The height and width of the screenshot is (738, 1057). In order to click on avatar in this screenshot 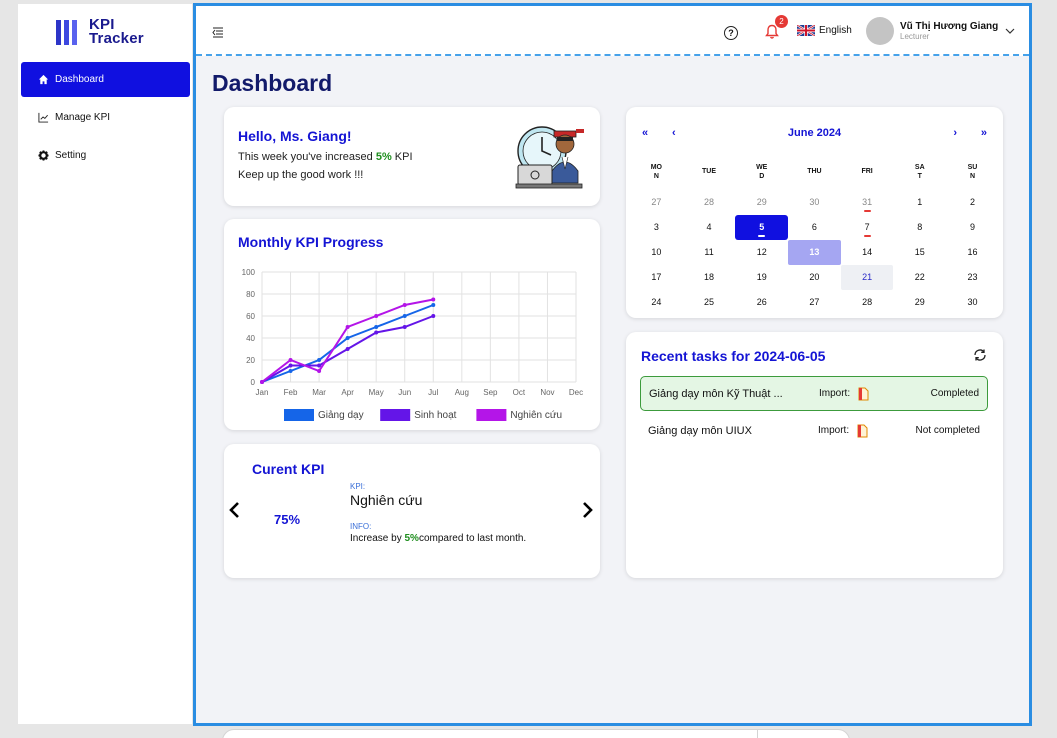, I will do `click(880, 31)`.